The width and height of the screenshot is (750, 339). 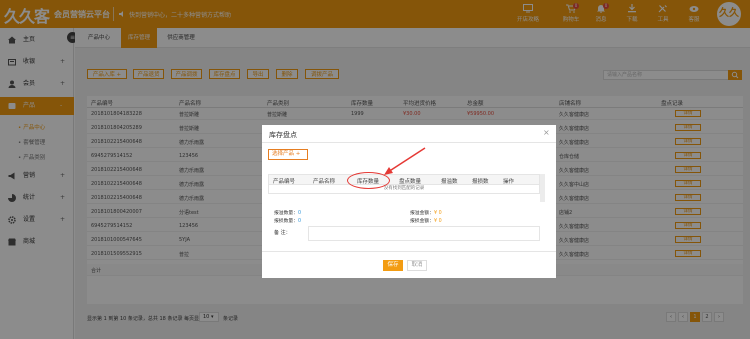 What do you see at coordinates (405, 161) in the screenshot?
I see `arrow-icon` at bounding box center [405, 161].